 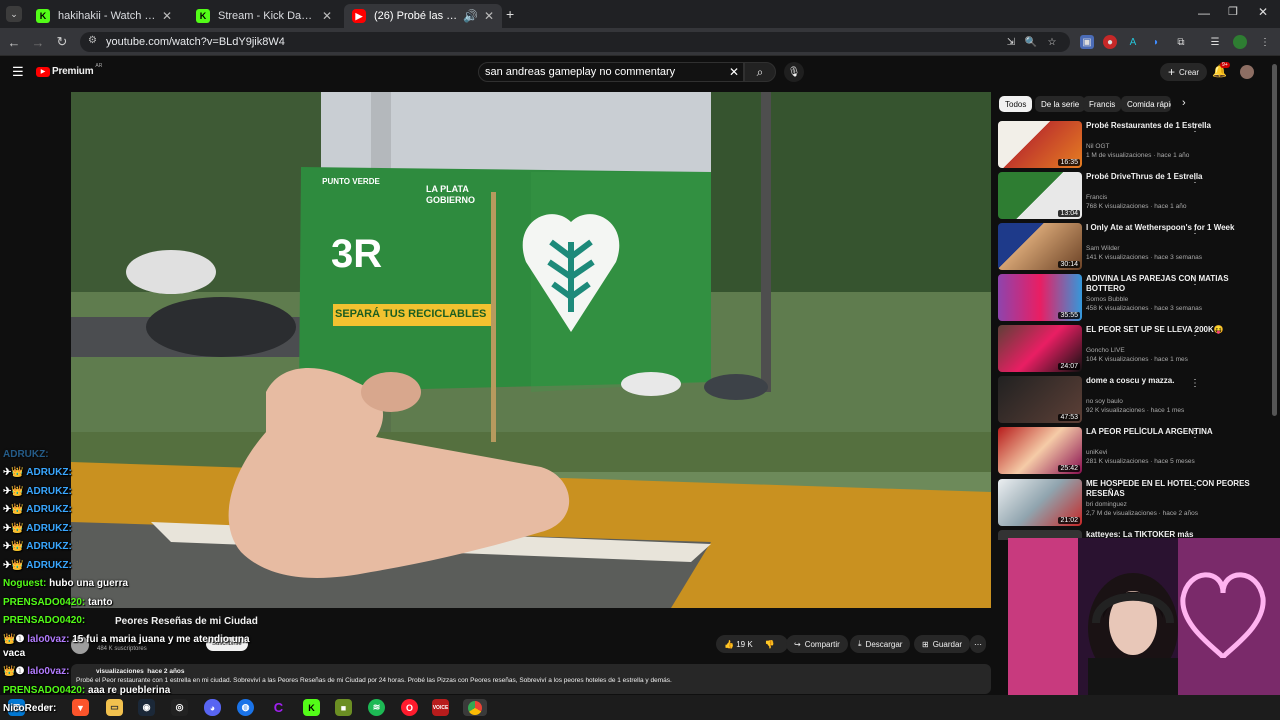 What do you see at coordinates (18, 72) in the screenshot?
I see `hamburger-menu-icon: ☰` at bounding box center [18, 72].